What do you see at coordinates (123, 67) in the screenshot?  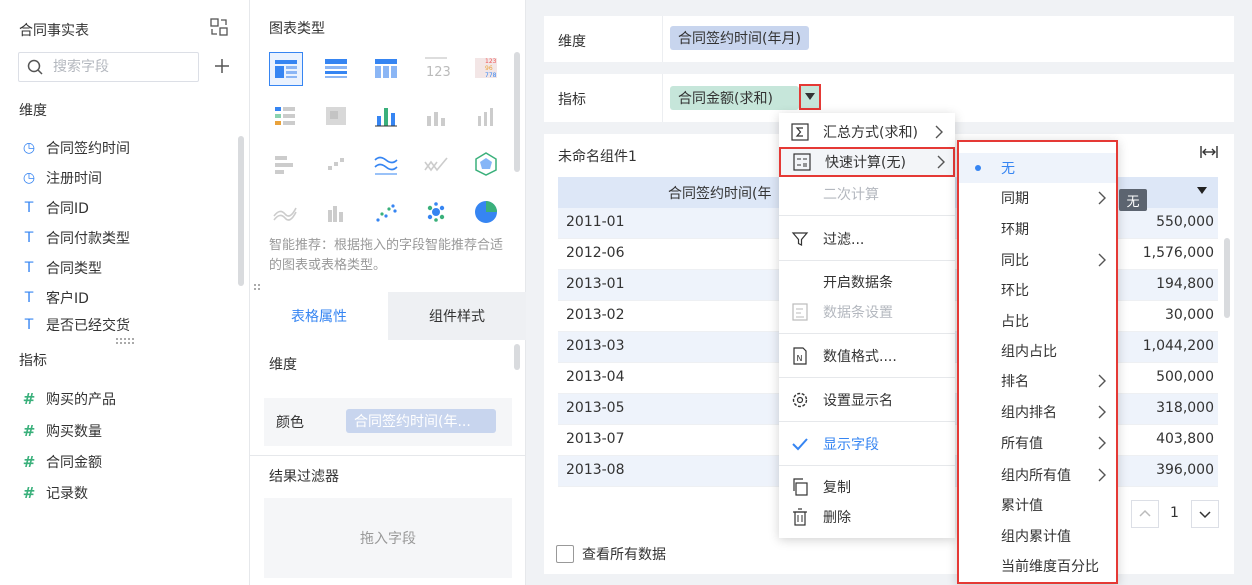 I see `field-search-input` at bounding box center [123, 67].